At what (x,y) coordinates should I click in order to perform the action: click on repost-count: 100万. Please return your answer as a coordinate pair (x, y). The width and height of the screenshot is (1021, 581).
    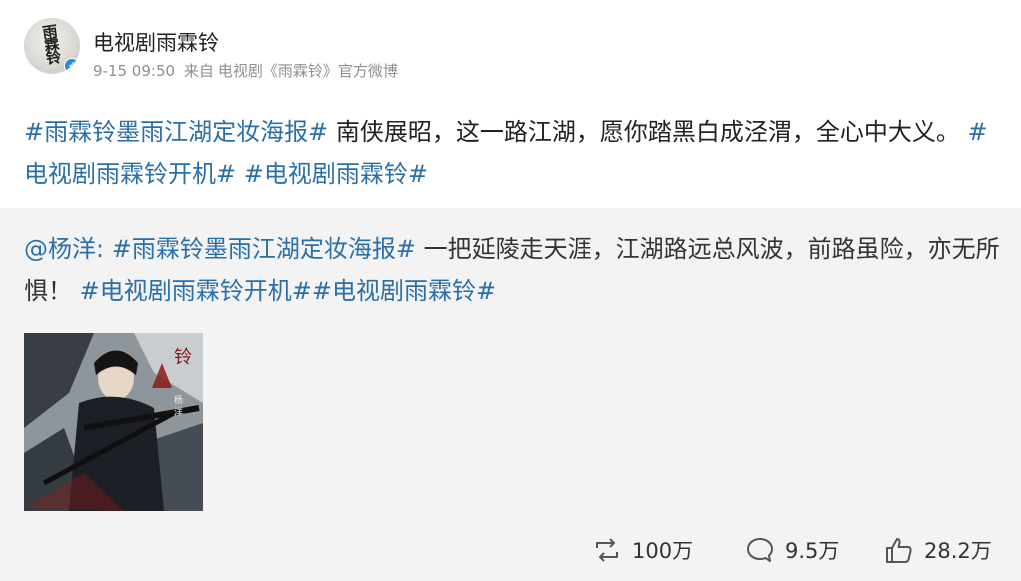
    Looking at the image, I should click on (663, 551).